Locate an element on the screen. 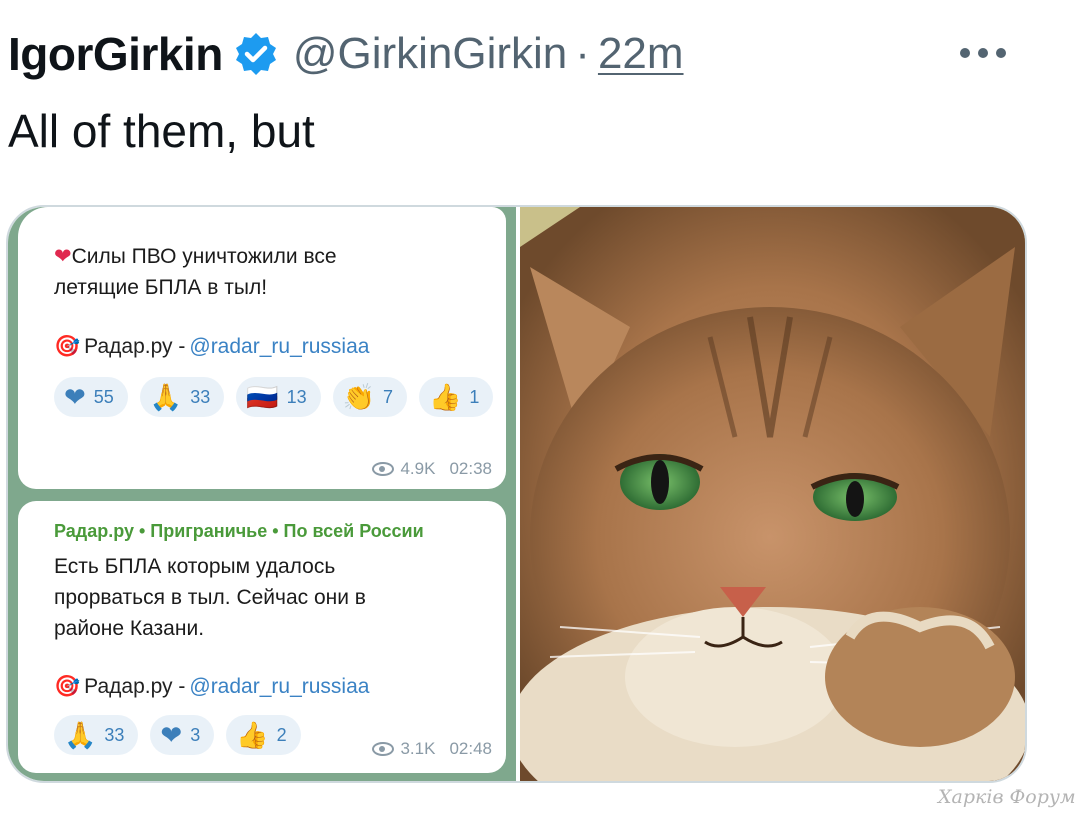 The image size is (1080, 818). message-source: Радар.ру • Приграничье • По всей России is located at coordinates (239, 531).